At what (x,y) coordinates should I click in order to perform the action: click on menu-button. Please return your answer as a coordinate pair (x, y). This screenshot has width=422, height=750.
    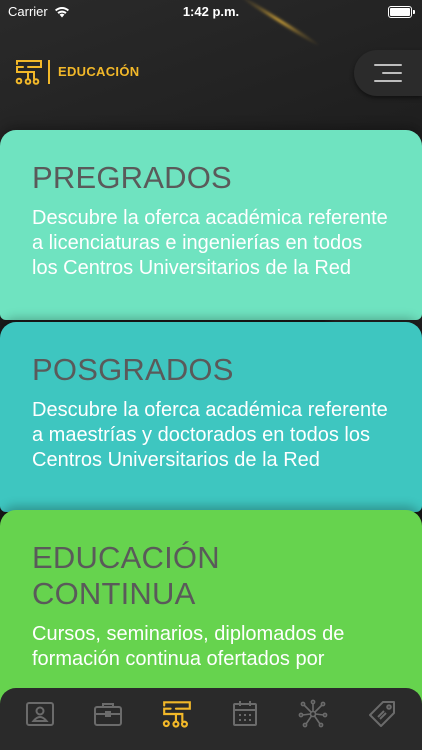
    Looking at the image, I should click on (388, 73).